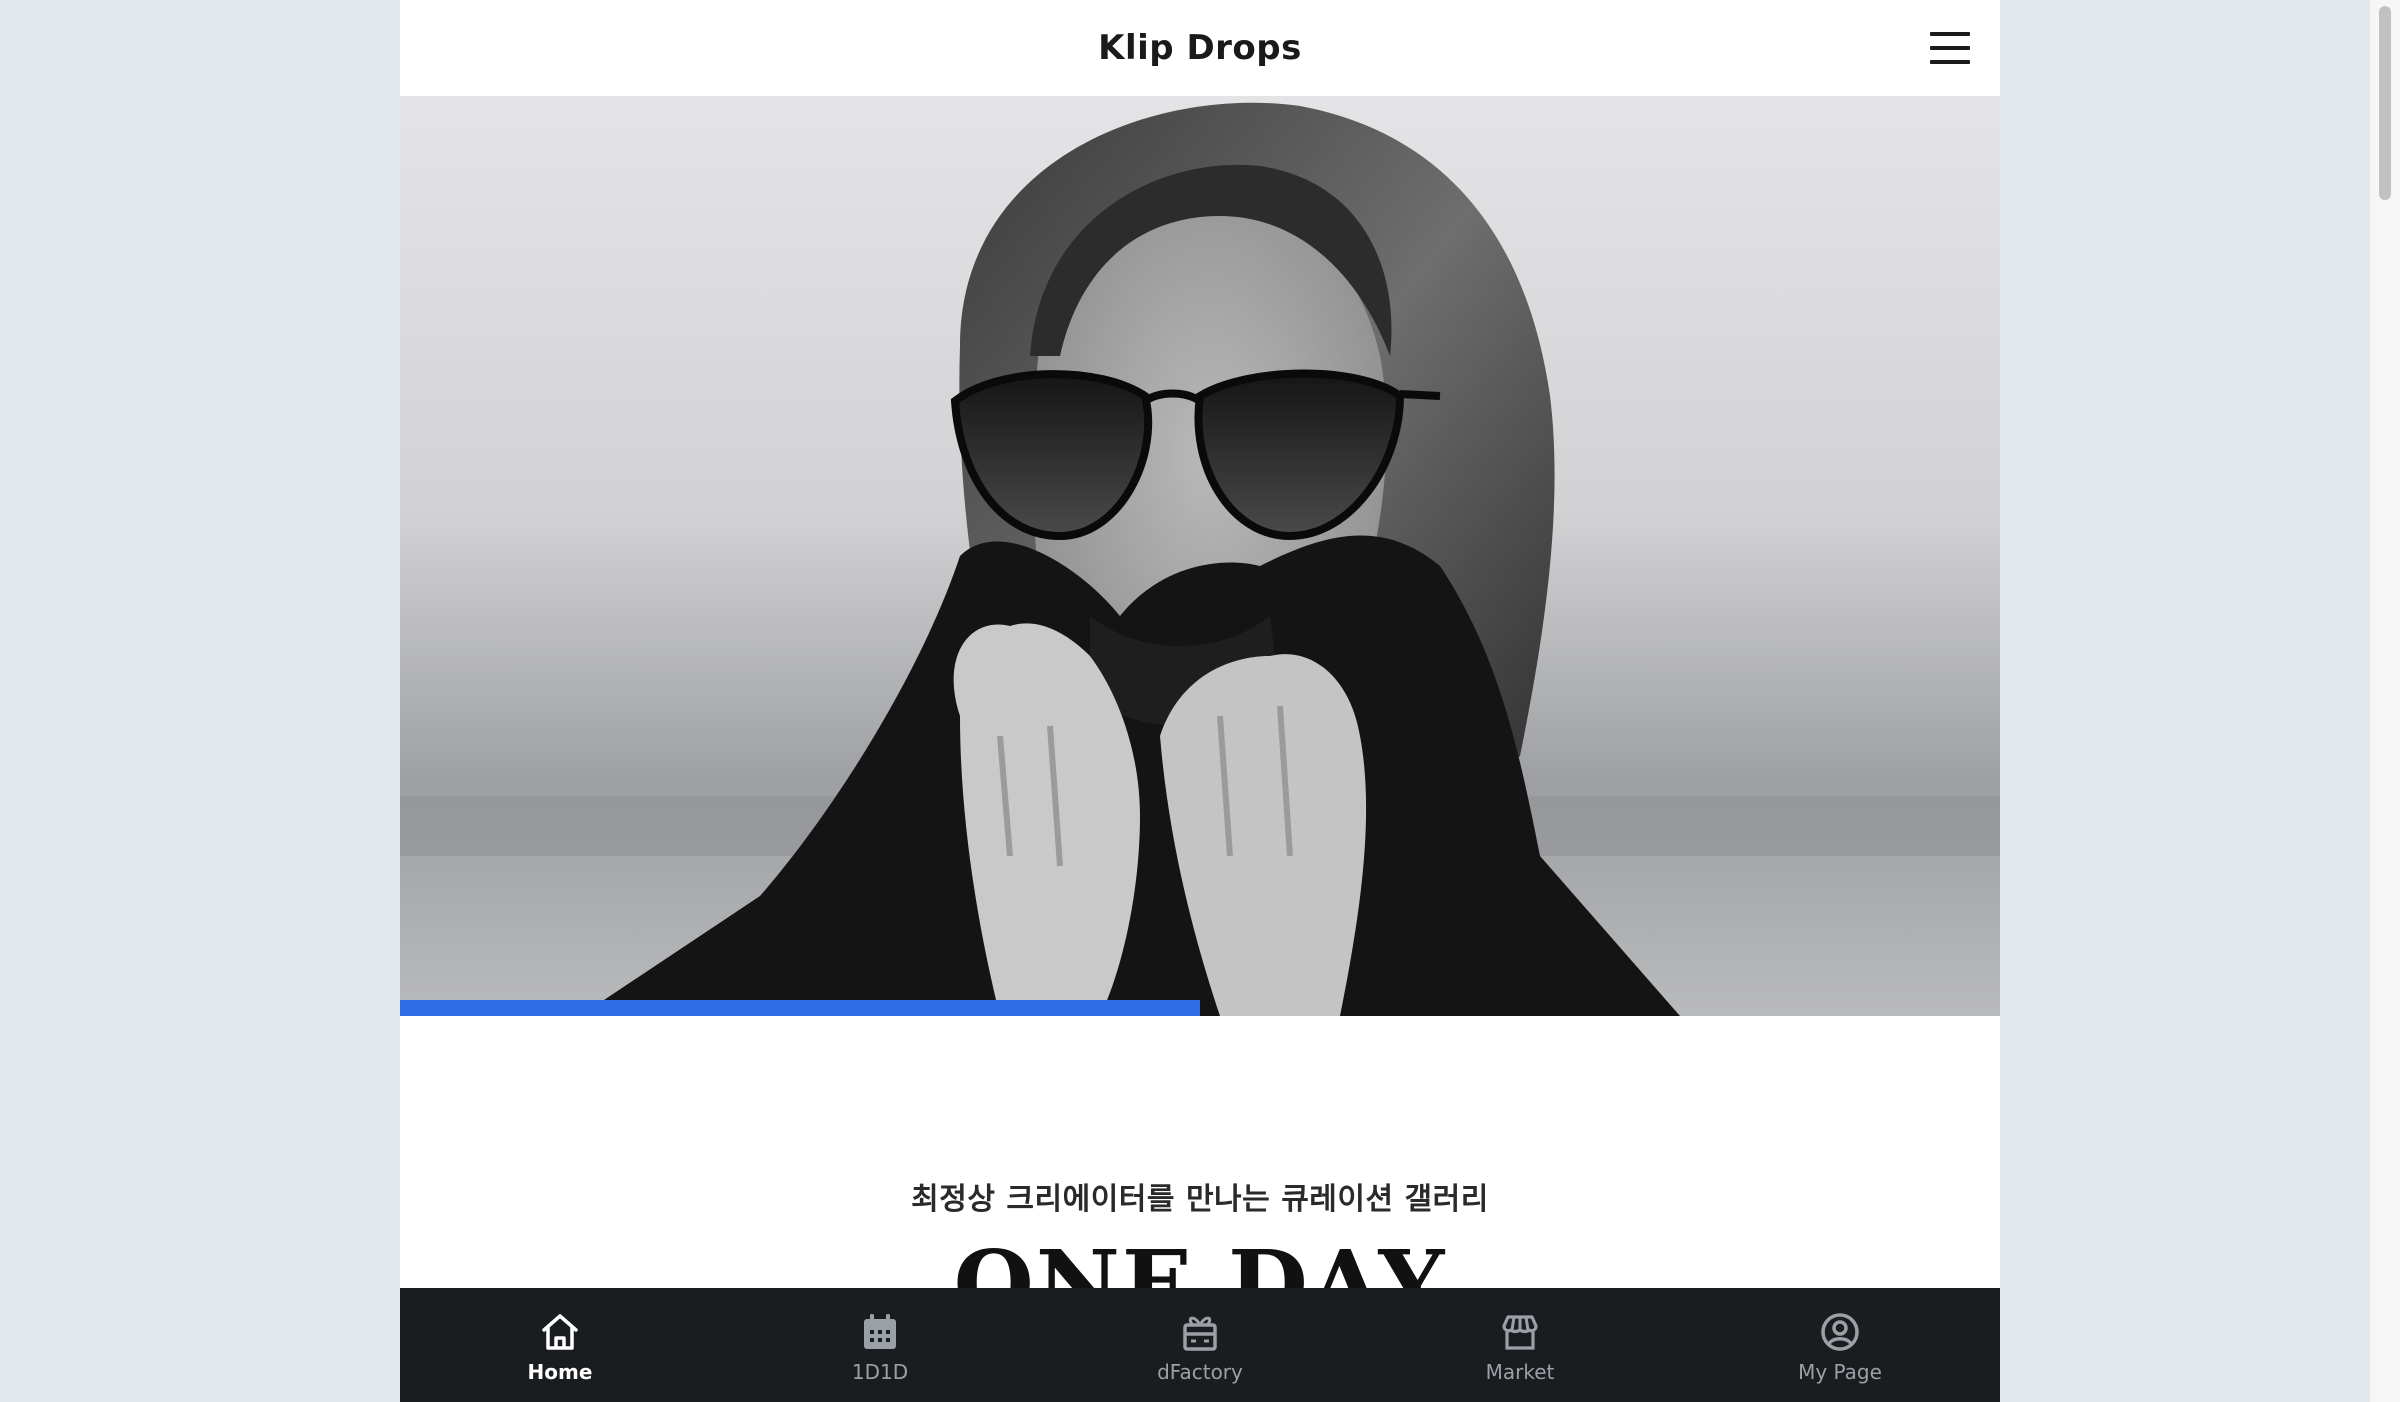  Describe the element at coordinates (560, 1332) in the screenshot. I see `home-icon` at that location.